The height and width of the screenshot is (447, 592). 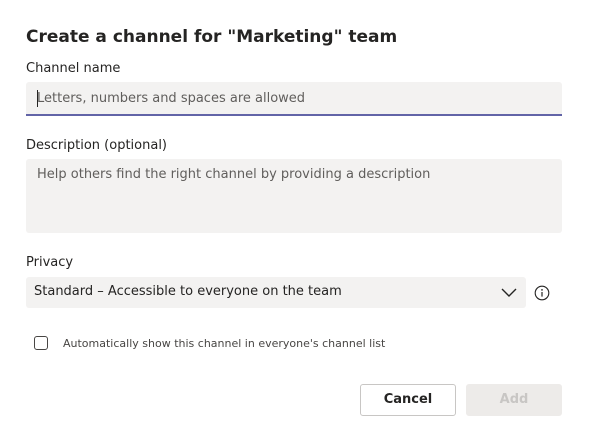 What do you see at coordinates (212, 37) in the screenshot?
I see `dialog-title: Create a channel for "Marketing" team` at bounding box center [212, 37].